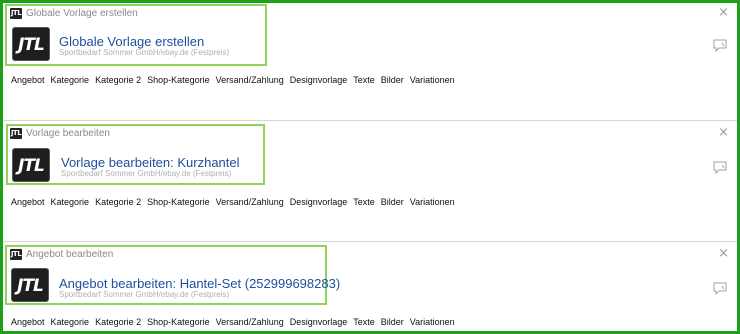 Image resolution: width=740 pixels, height=334 pixels. I want to click on page-title: Vorlage bearbeiten: Kurzhantel, so click(150, 162).